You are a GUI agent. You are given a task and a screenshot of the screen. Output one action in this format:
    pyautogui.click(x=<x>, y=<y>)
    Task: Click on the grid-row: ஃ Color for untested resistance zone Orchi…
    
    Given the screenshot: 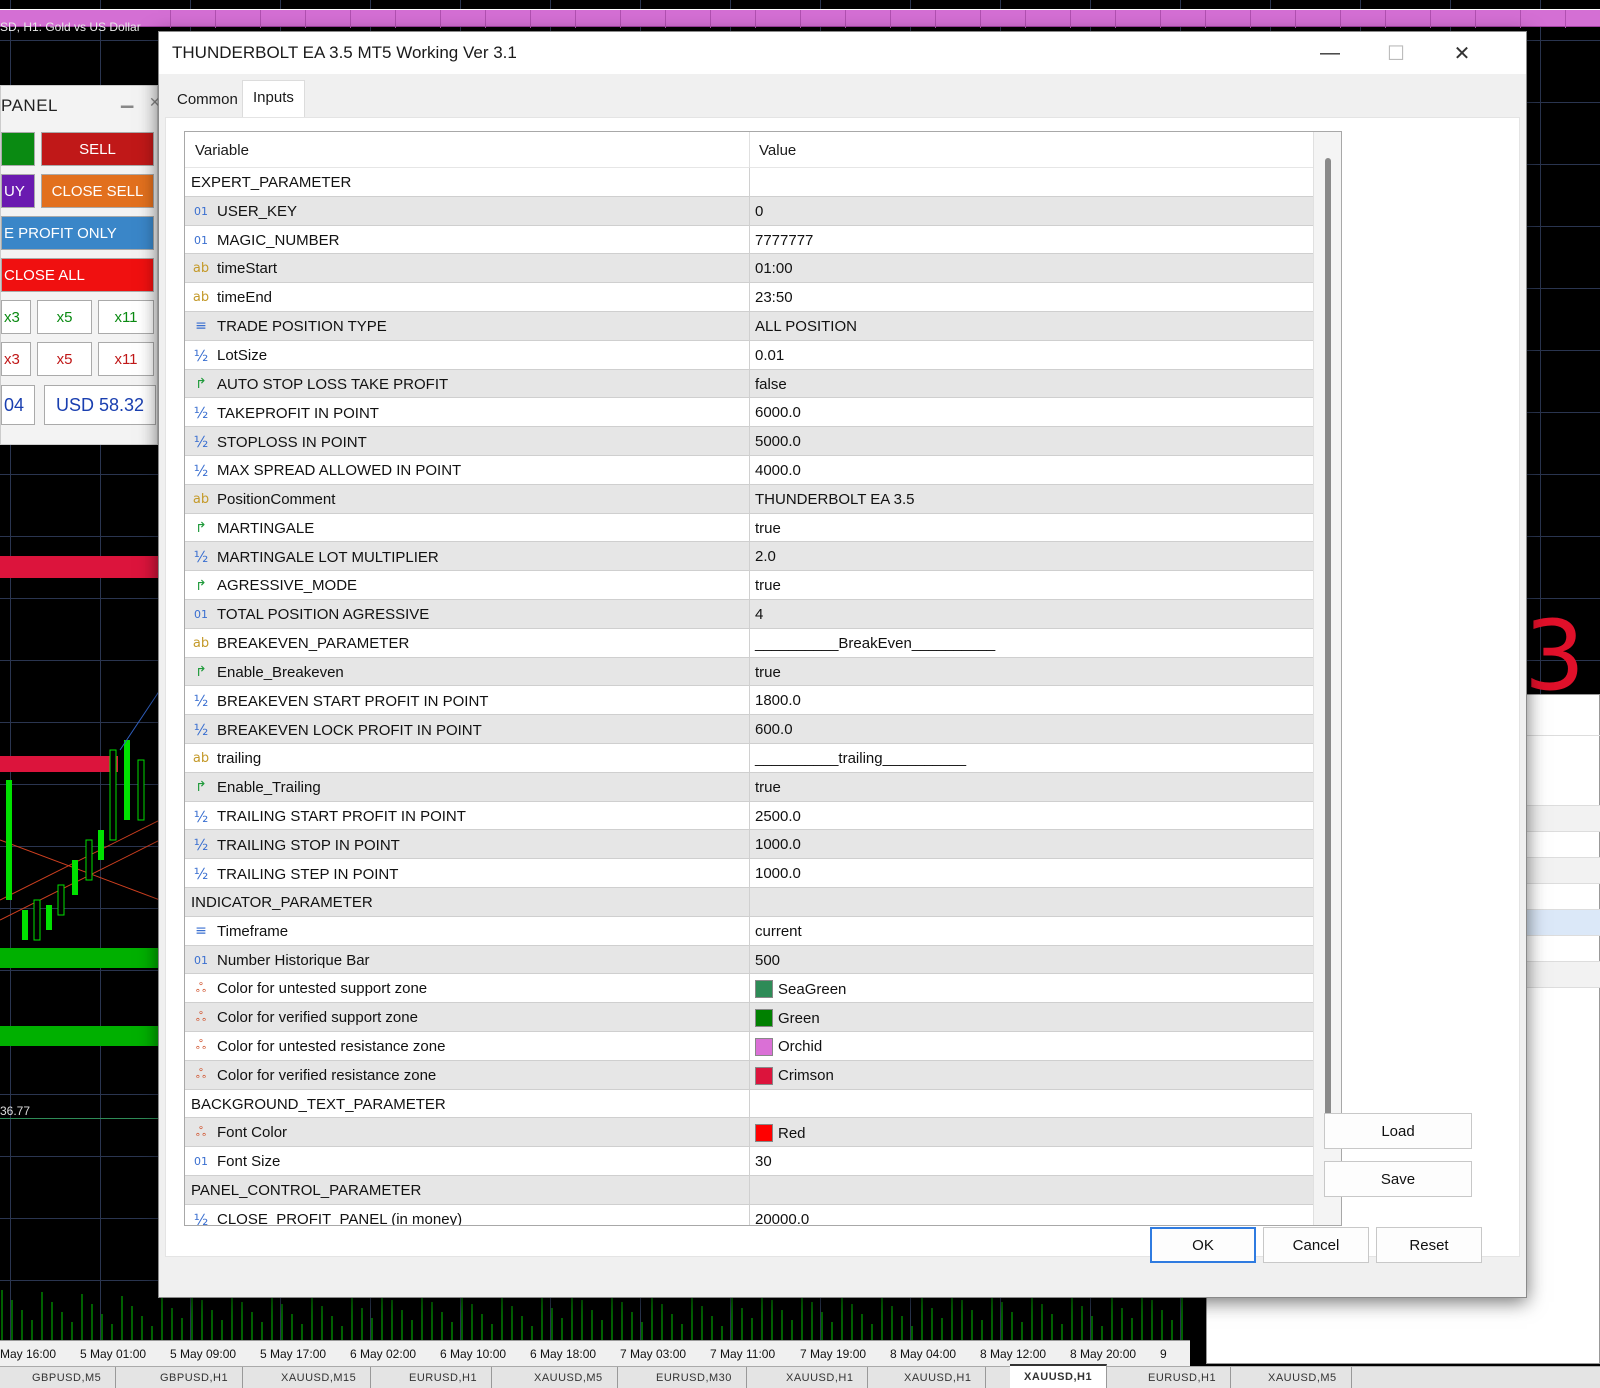 What is the action you would take?
    pyautogui.click(x=749, y=1046)
    